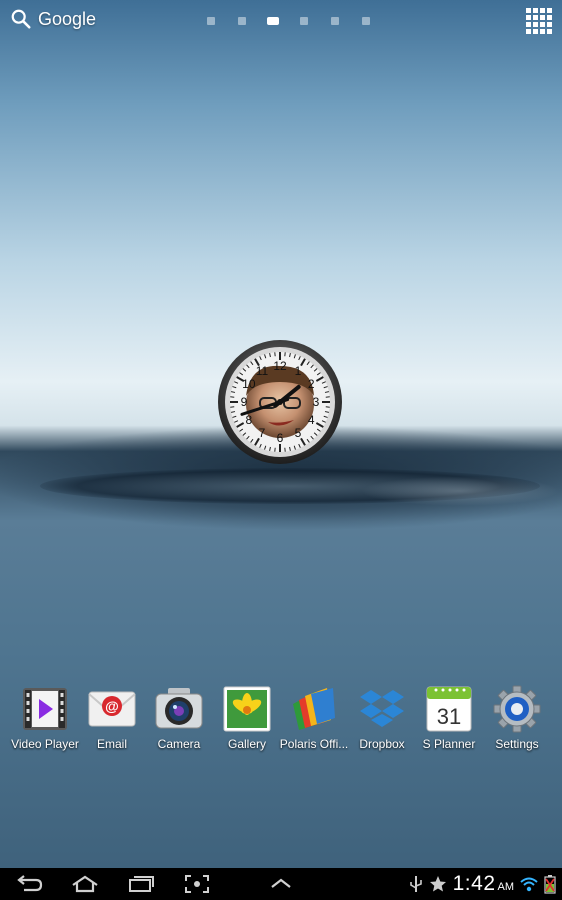 This screenshot has width=562, height=900. I want to click on email-icon: @, so click(112, 709).